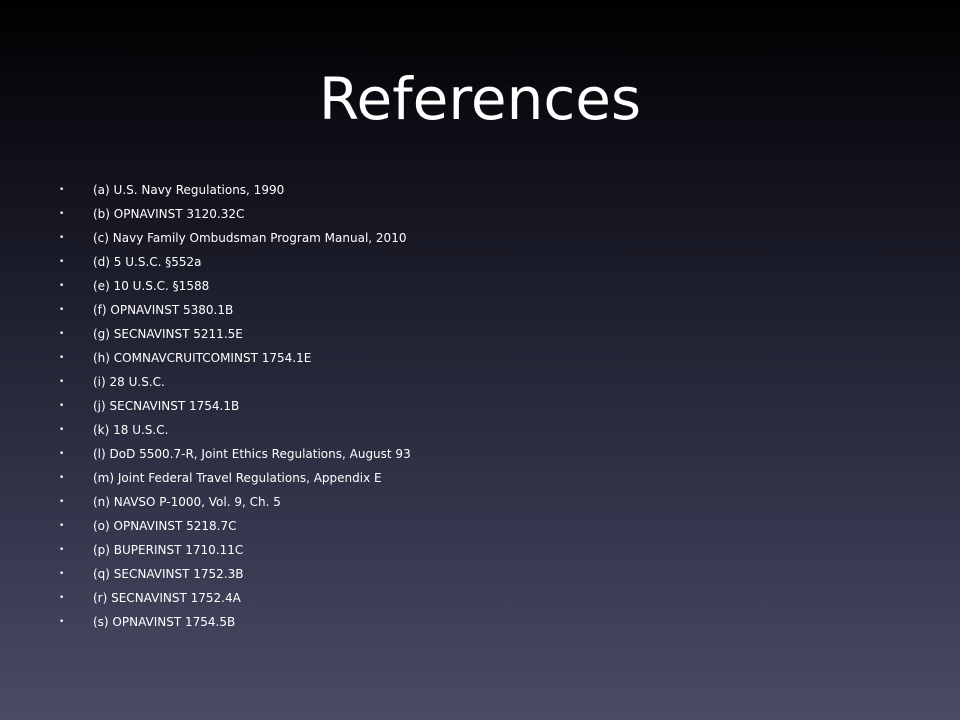  Describe the element at coordinates (233, 430) in the screenshot. I see `reference-item: • (k) 18 U.S.C.` at that location.